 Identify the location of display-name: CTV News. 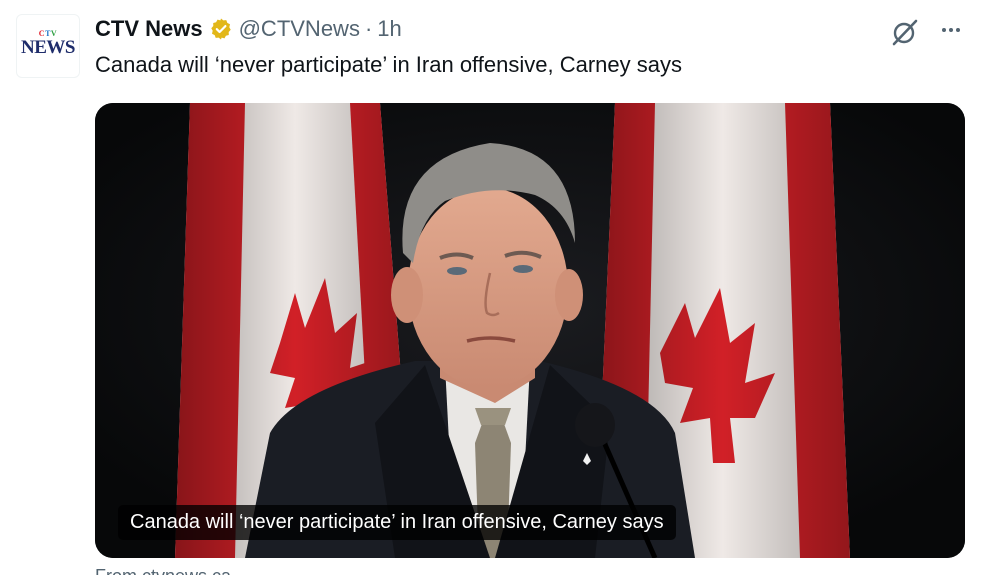
(149, 29).